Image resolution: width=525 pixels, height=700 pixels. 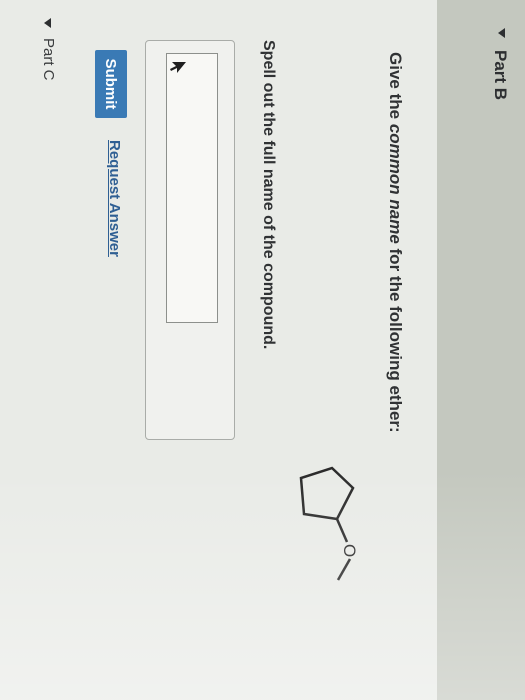 I want to click on answer-input, so click(x=192, y=188).